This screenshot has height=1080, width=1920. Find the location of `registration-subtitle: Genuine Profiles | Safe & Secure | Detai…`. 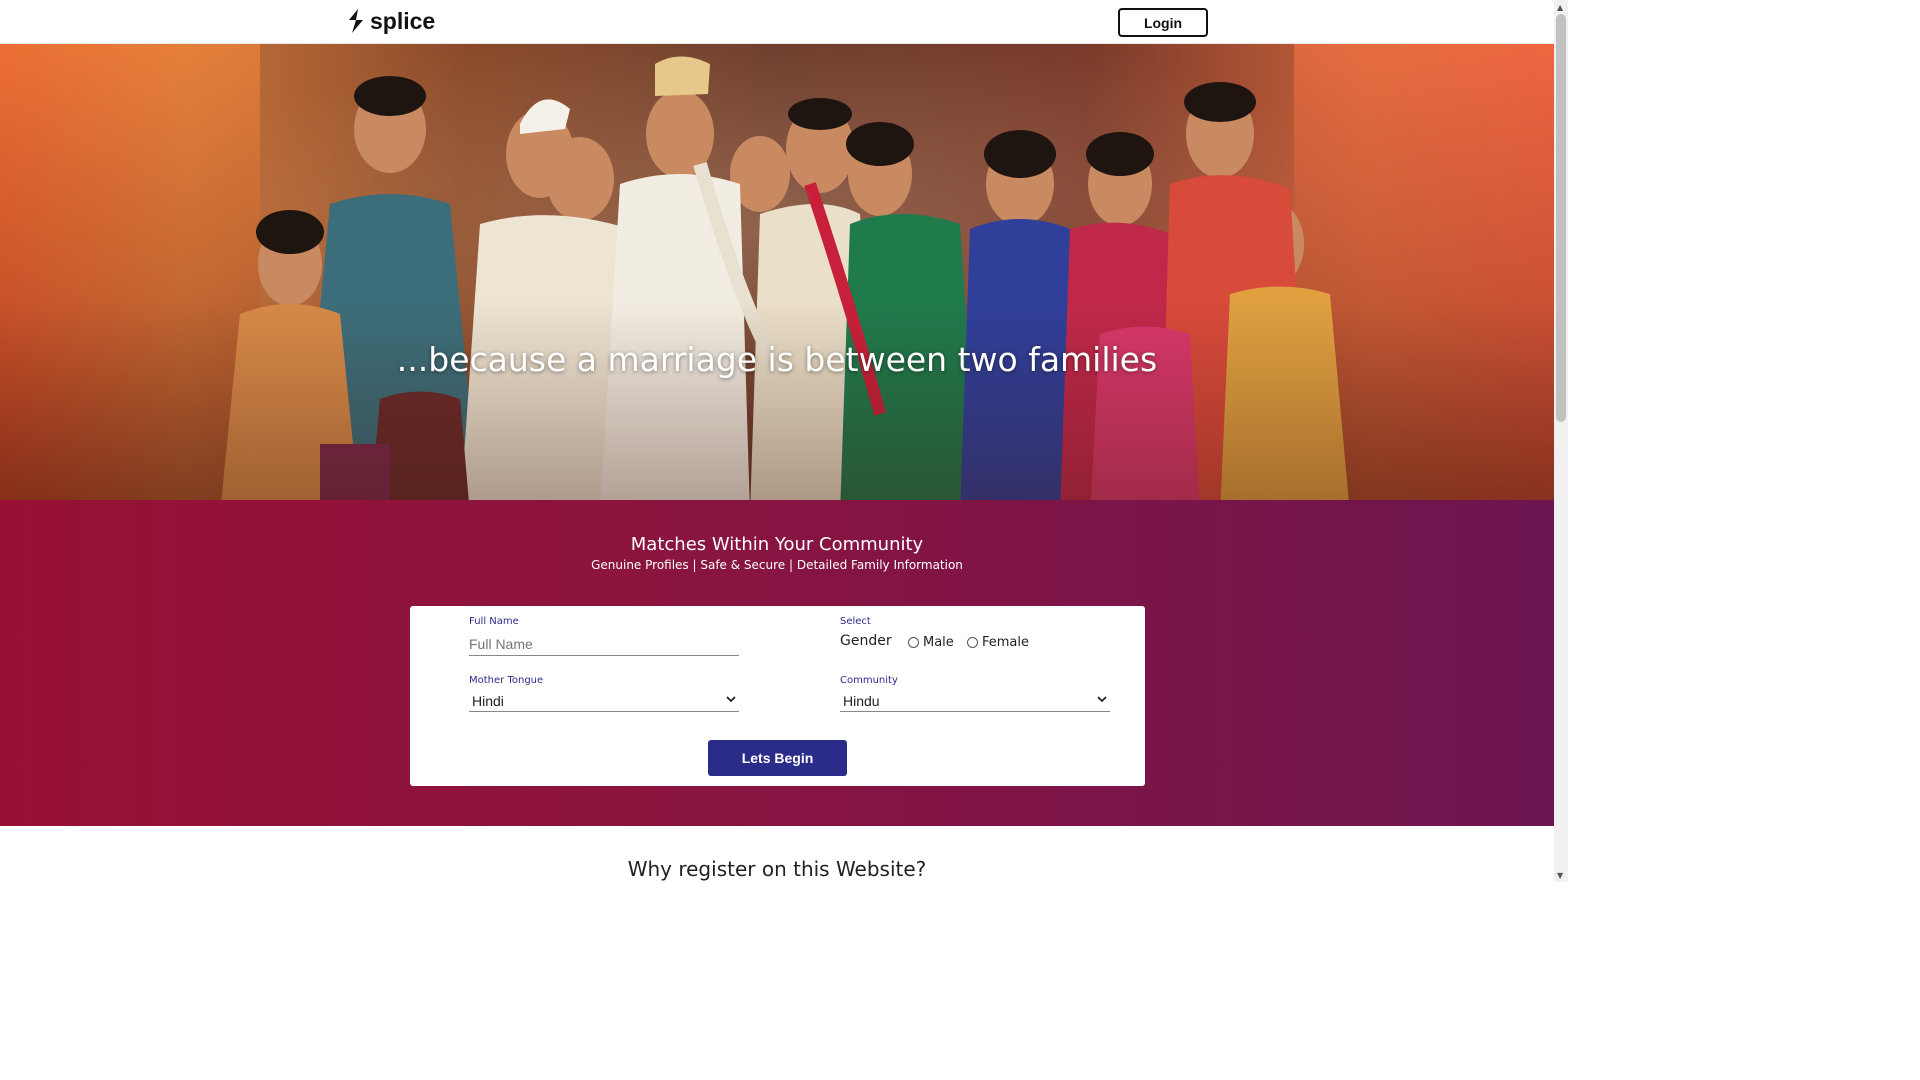

registration-subtitle: Genuine Profiles | Safe & Secure | Detai… is located at coordinates (777, 565).